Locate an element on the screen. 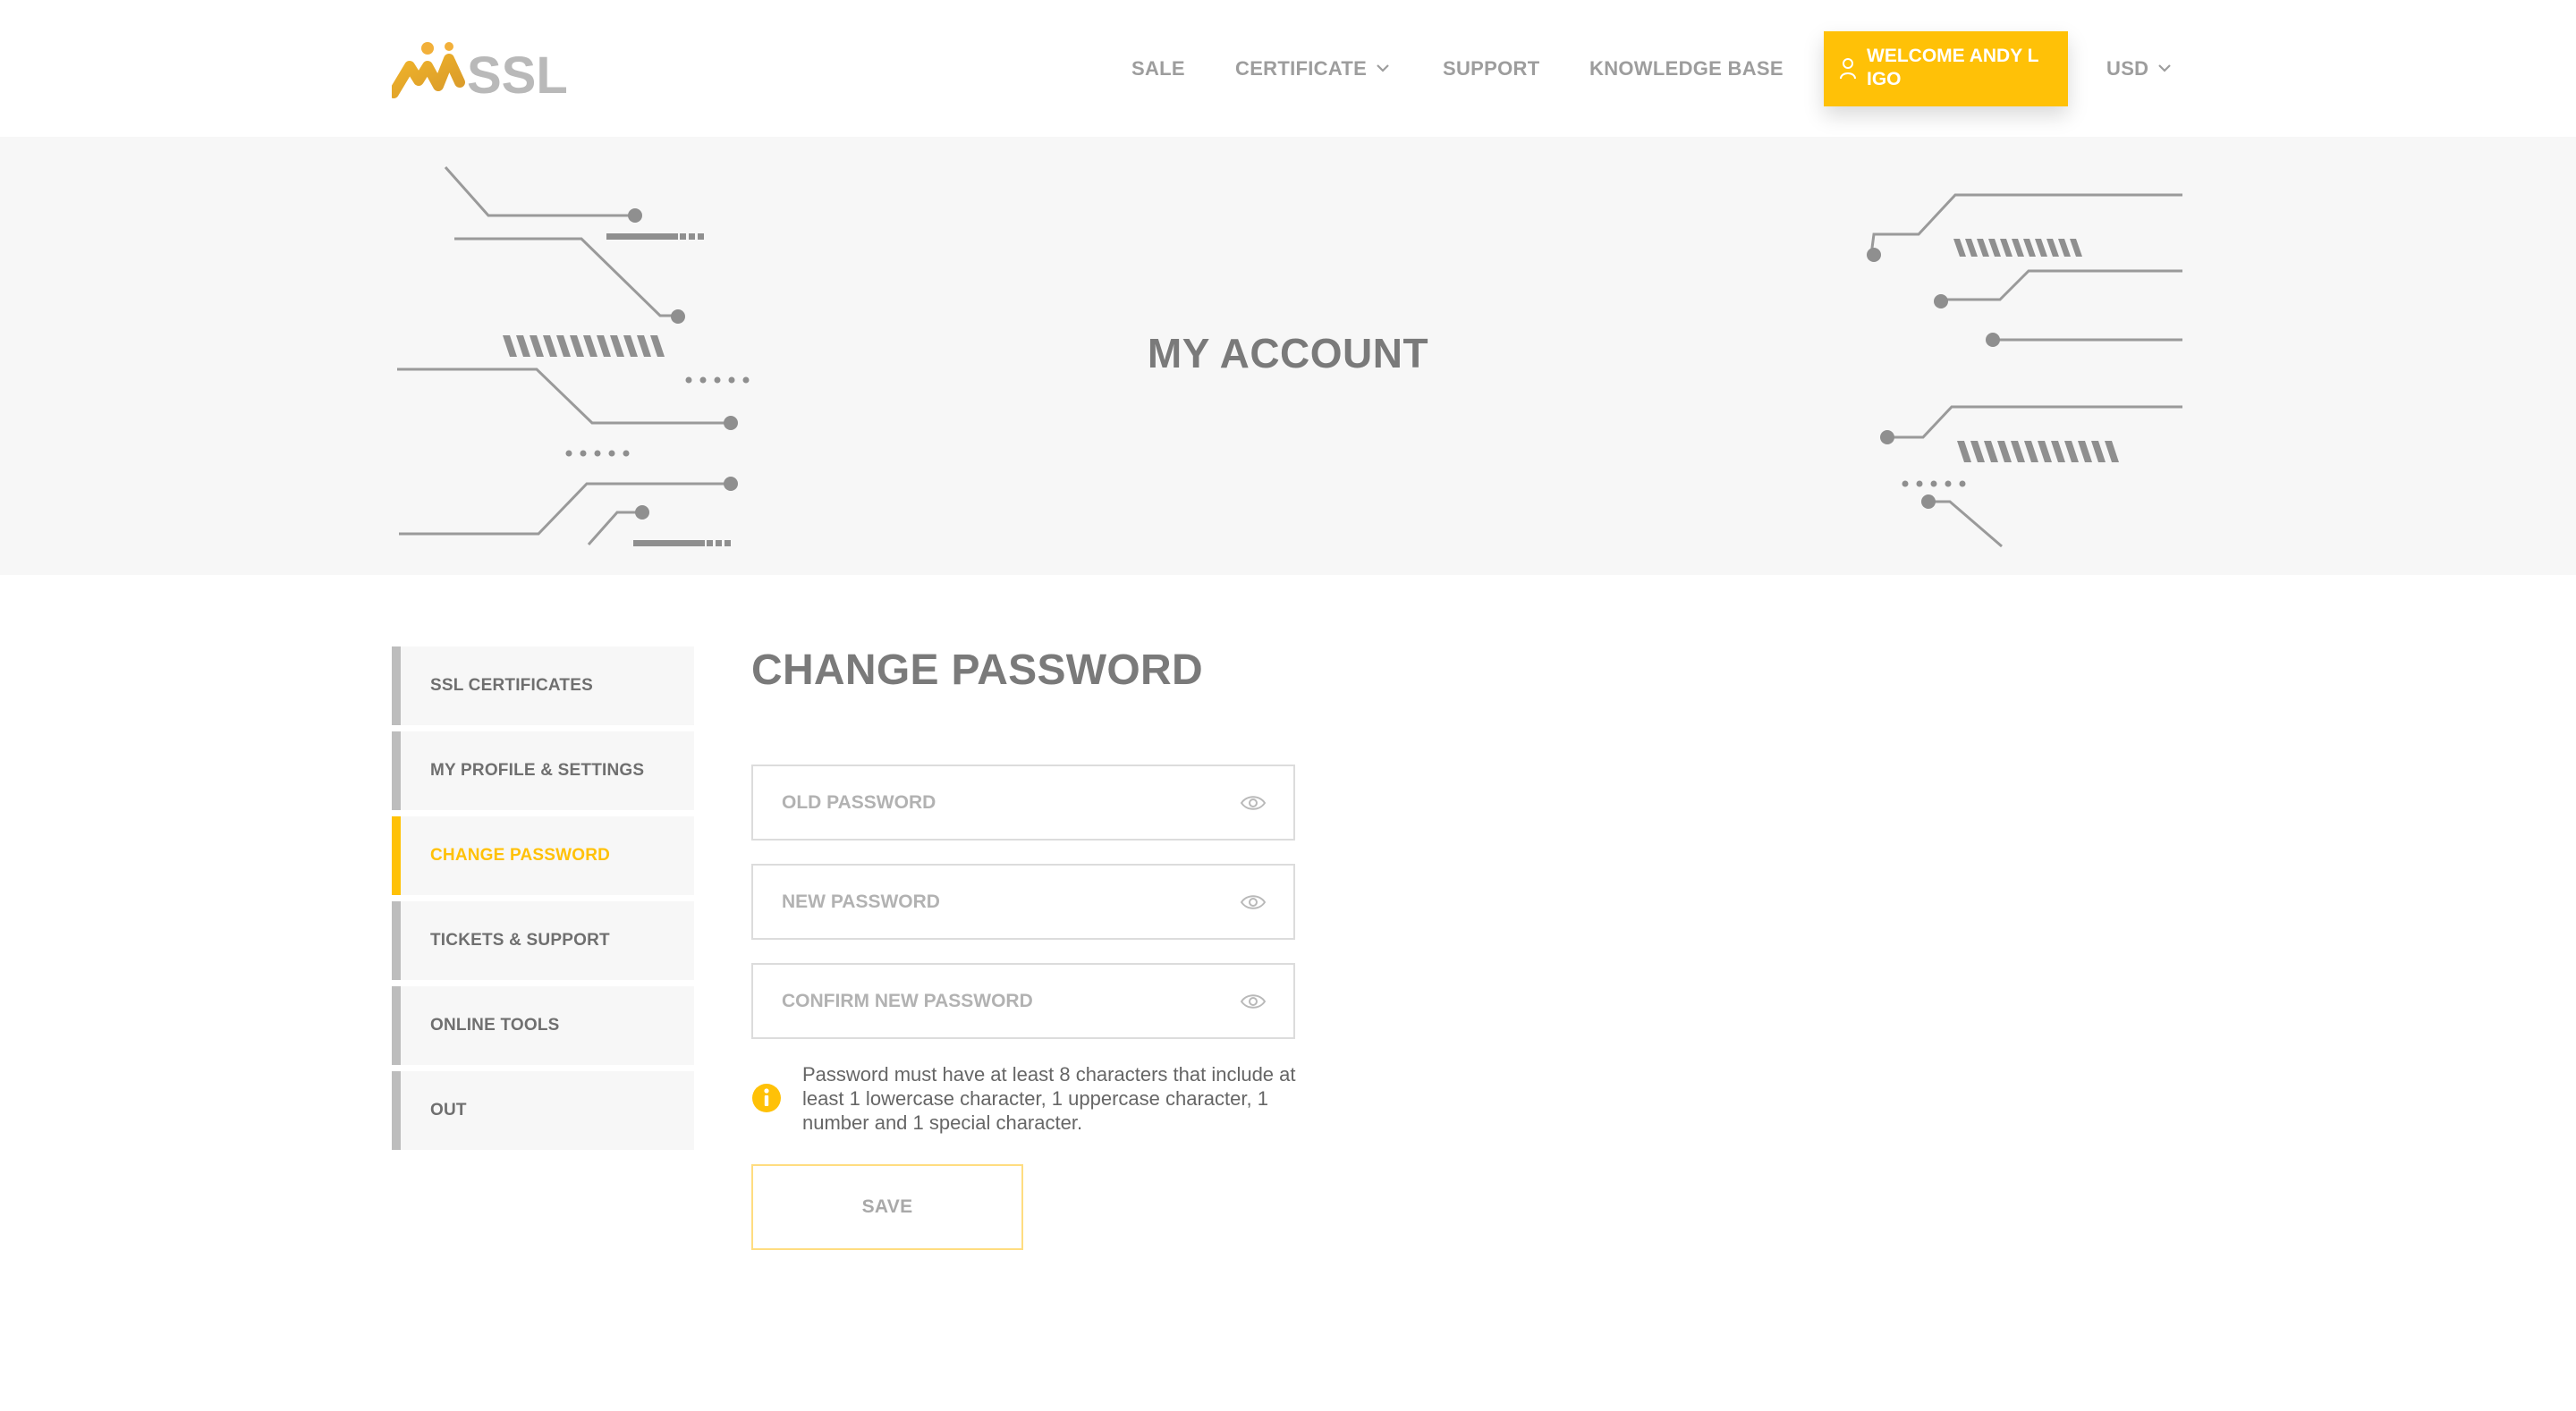 Image resolution: width=2576 pixels, height=1411 pixels. sidebar-item-profile-settings: MY PROFILE & SETTINGS is located at coordinates (543, 770).